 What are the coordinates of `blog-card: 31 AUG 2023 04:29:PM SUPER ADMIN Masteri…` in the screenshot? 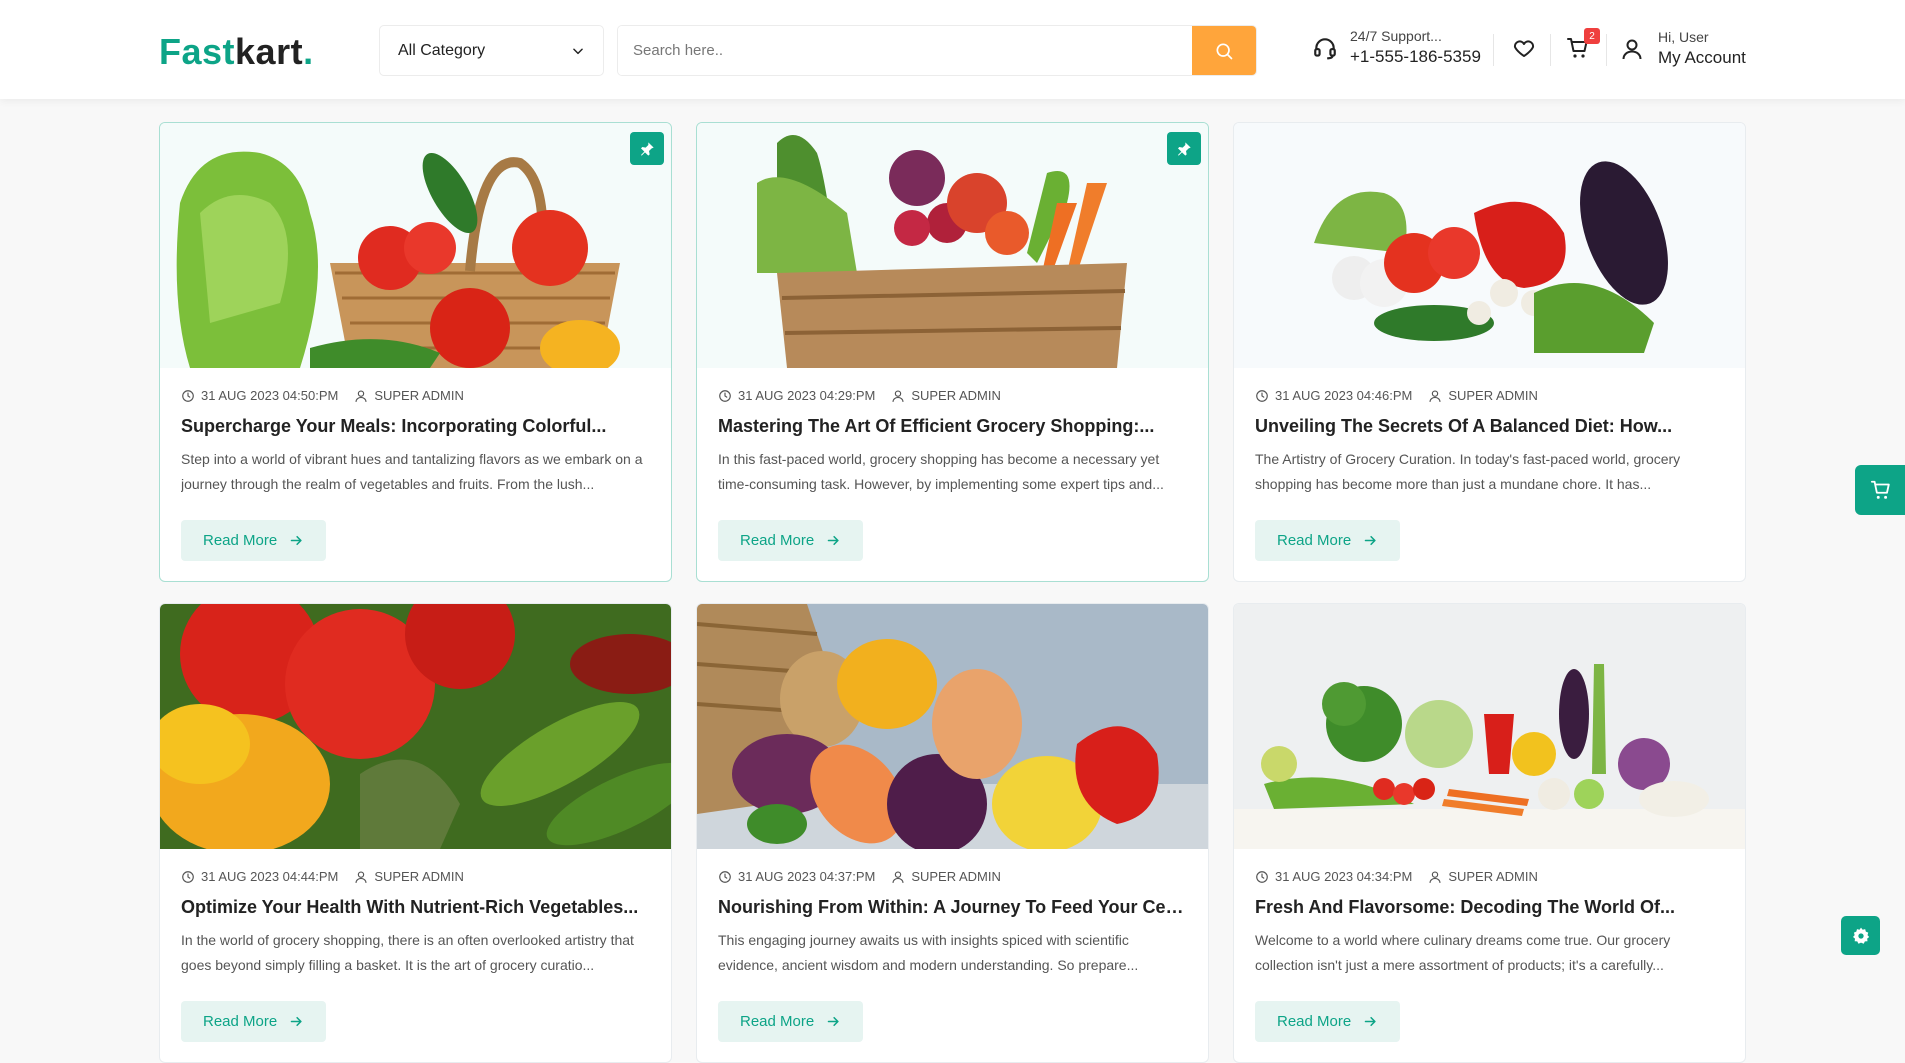 It's located at (952, 352).